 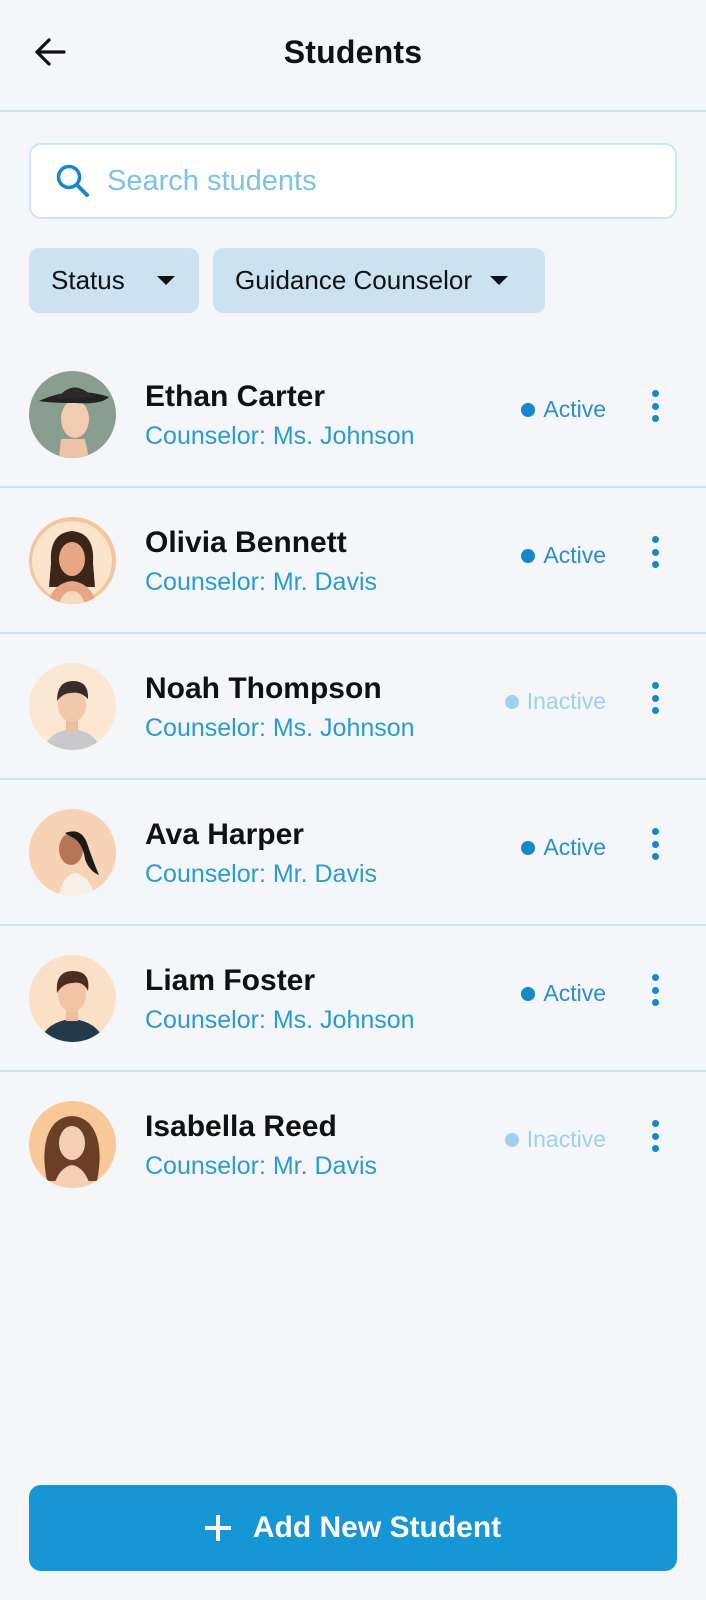 I want to click on student-name: Olivia Bennett, so click(x=246, y=542).